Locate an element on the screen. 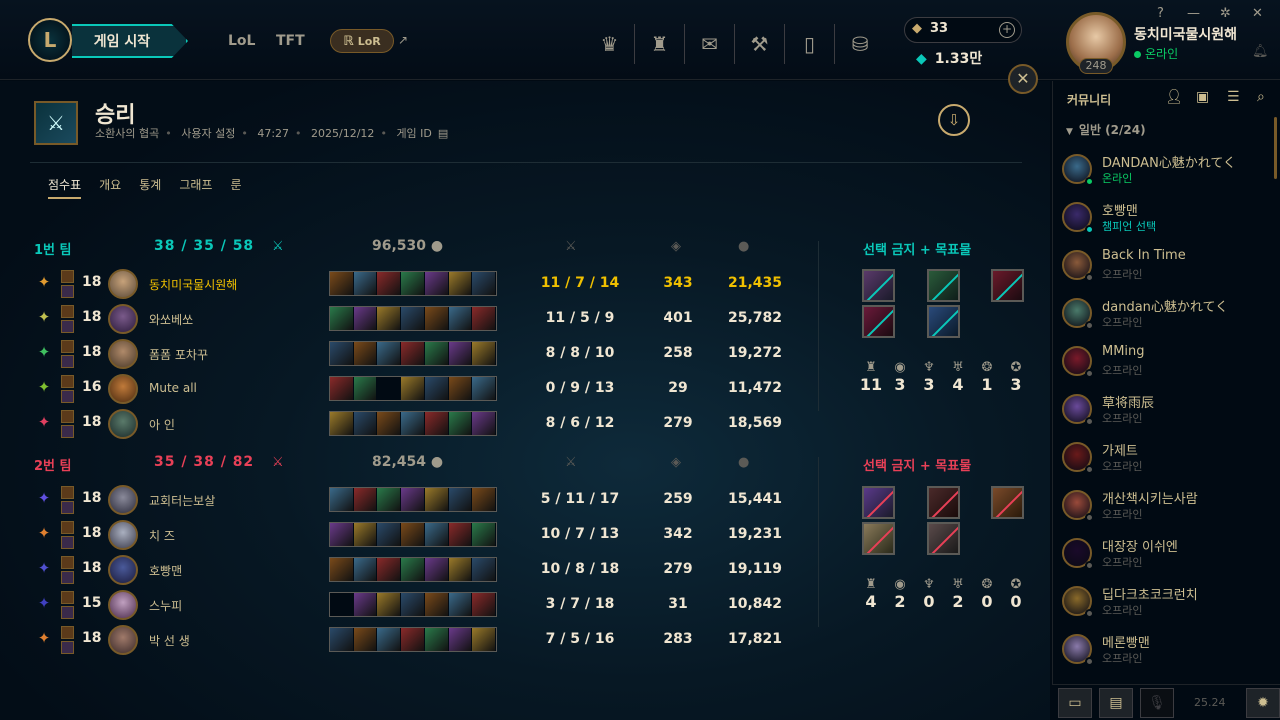 This screenshot has width=1280, height=720. tab-overview: 개요 is located at coordinates (110, 186).